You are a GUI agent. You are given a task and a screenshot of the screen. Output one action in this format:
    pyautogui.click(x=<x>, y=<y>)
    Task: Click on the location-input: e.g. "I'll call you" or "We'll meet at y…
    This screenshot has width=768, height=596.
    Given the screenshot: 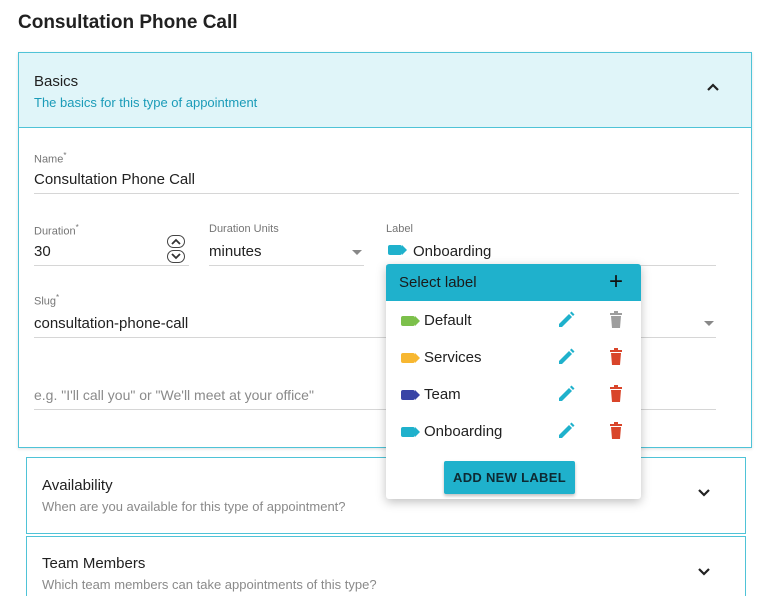 What is the action you would take?
    pyautogui.click(x=174, y=395)
    